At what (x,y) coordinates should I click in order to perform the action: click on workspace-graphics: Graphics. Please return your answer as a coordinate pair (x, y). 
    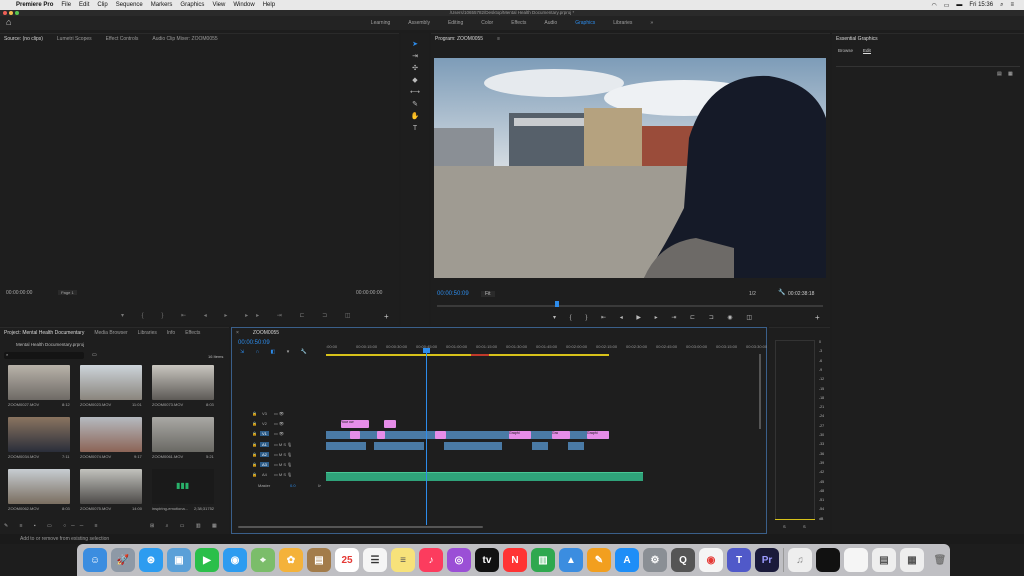
    Looking at the image, I should click on (585, 23).